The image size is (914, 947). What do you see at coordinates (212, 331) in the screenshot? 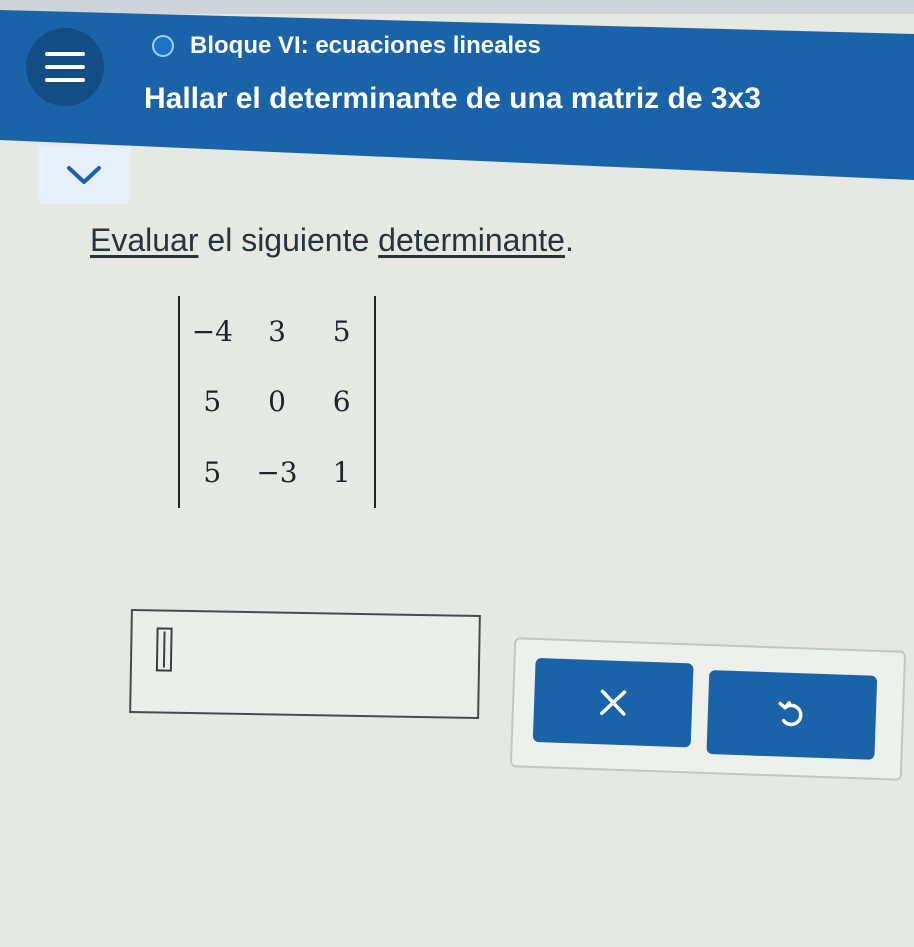
I see `matrix-cell: −4` at bounding box center [212, 331].